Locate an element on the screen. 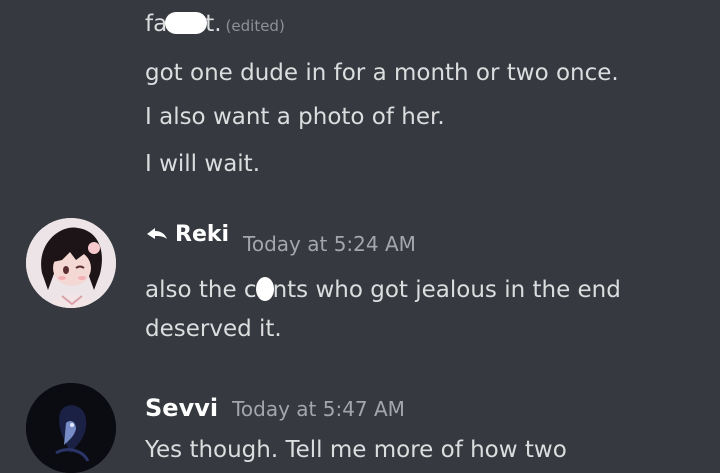 The width and height of the screenshot is (720, 473). message-line: fa t. (edited) is located at coordinates (215, 25).